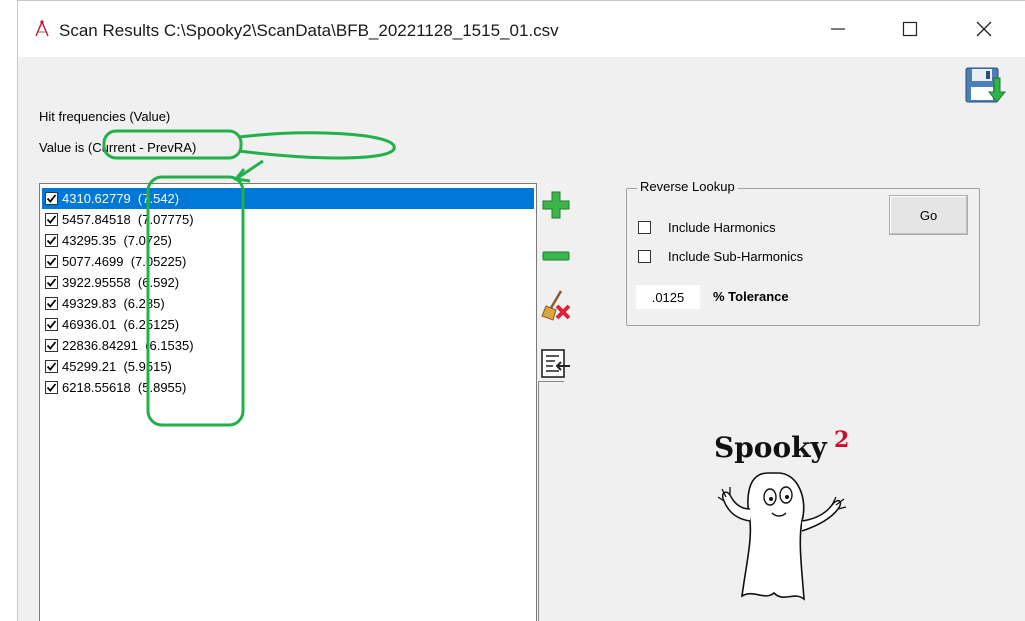 The image size is (1025, 621). I want to click on remove-frequency-button, so click(556, 256).